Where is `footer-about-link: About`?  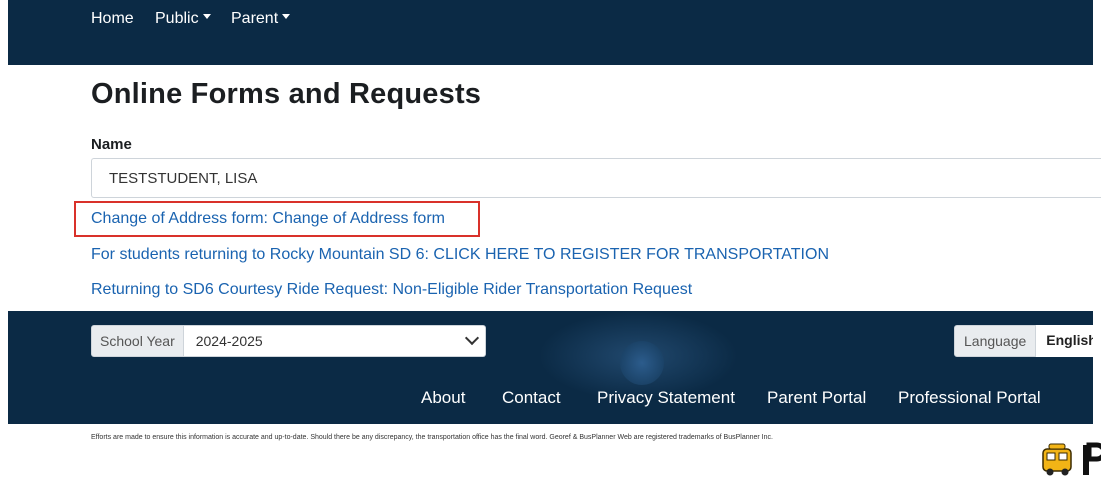 footer-about-link: About is located at coordinates (443, 398).